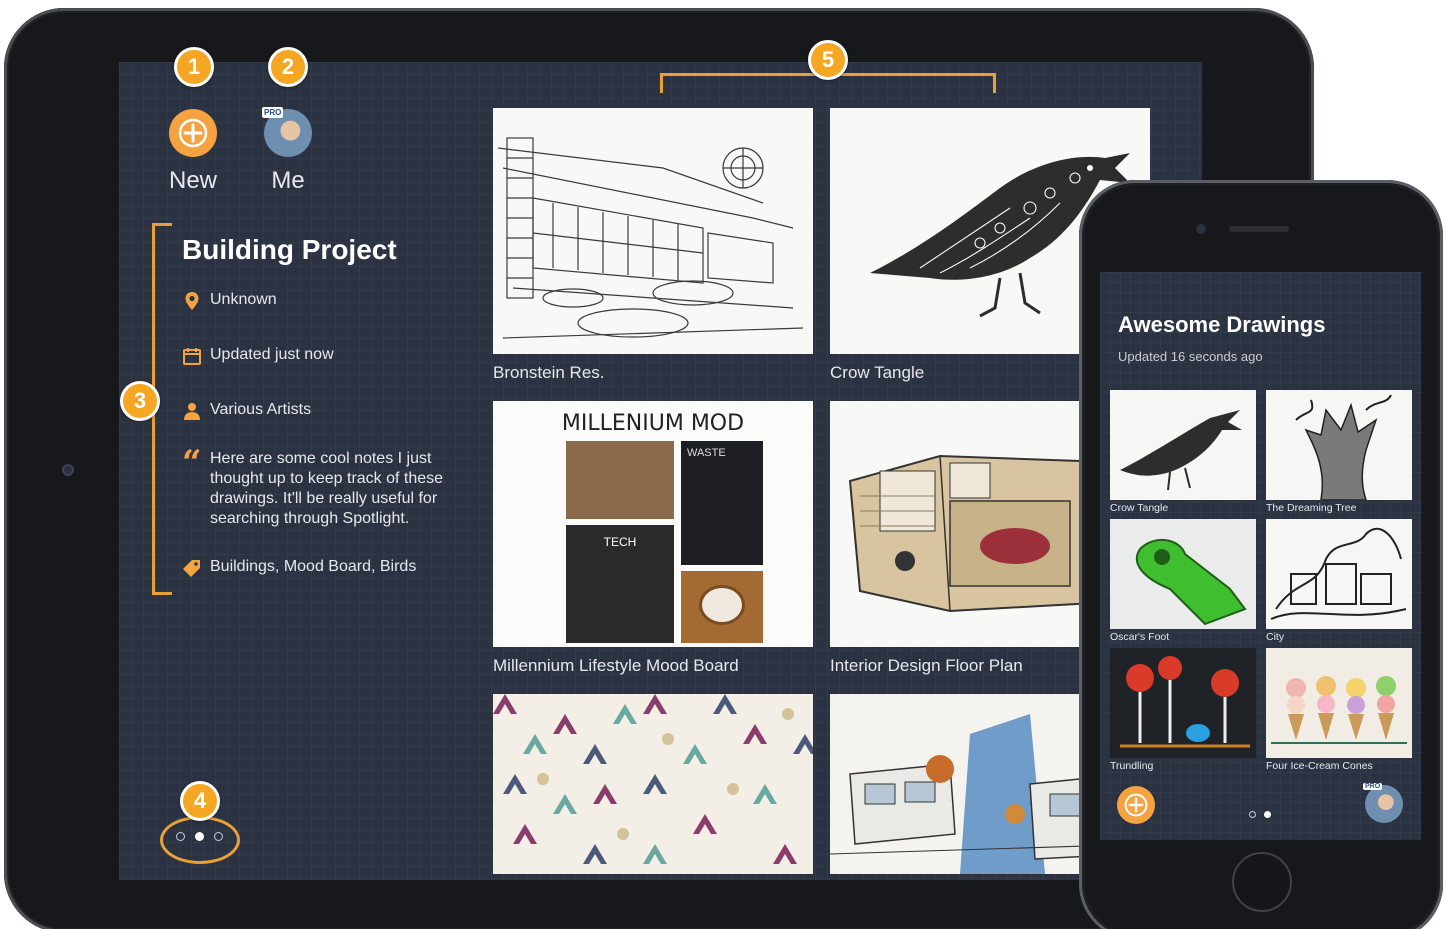 Image resolution: width=1448 pixels, height=929 pixels. What do you see at coordinates (68, 470) in the screenshot?
I see `ipad-camera` at bounding box center [68, 470].